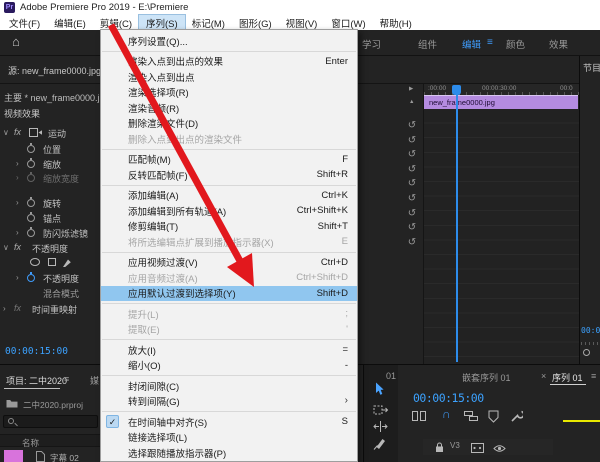 This screenshot has height=462, width=600. What do you see at coordinates (471, 44) in the screenshot?
I see `workspace-tab-editing: 编辑` at bounding box center [471, 44].